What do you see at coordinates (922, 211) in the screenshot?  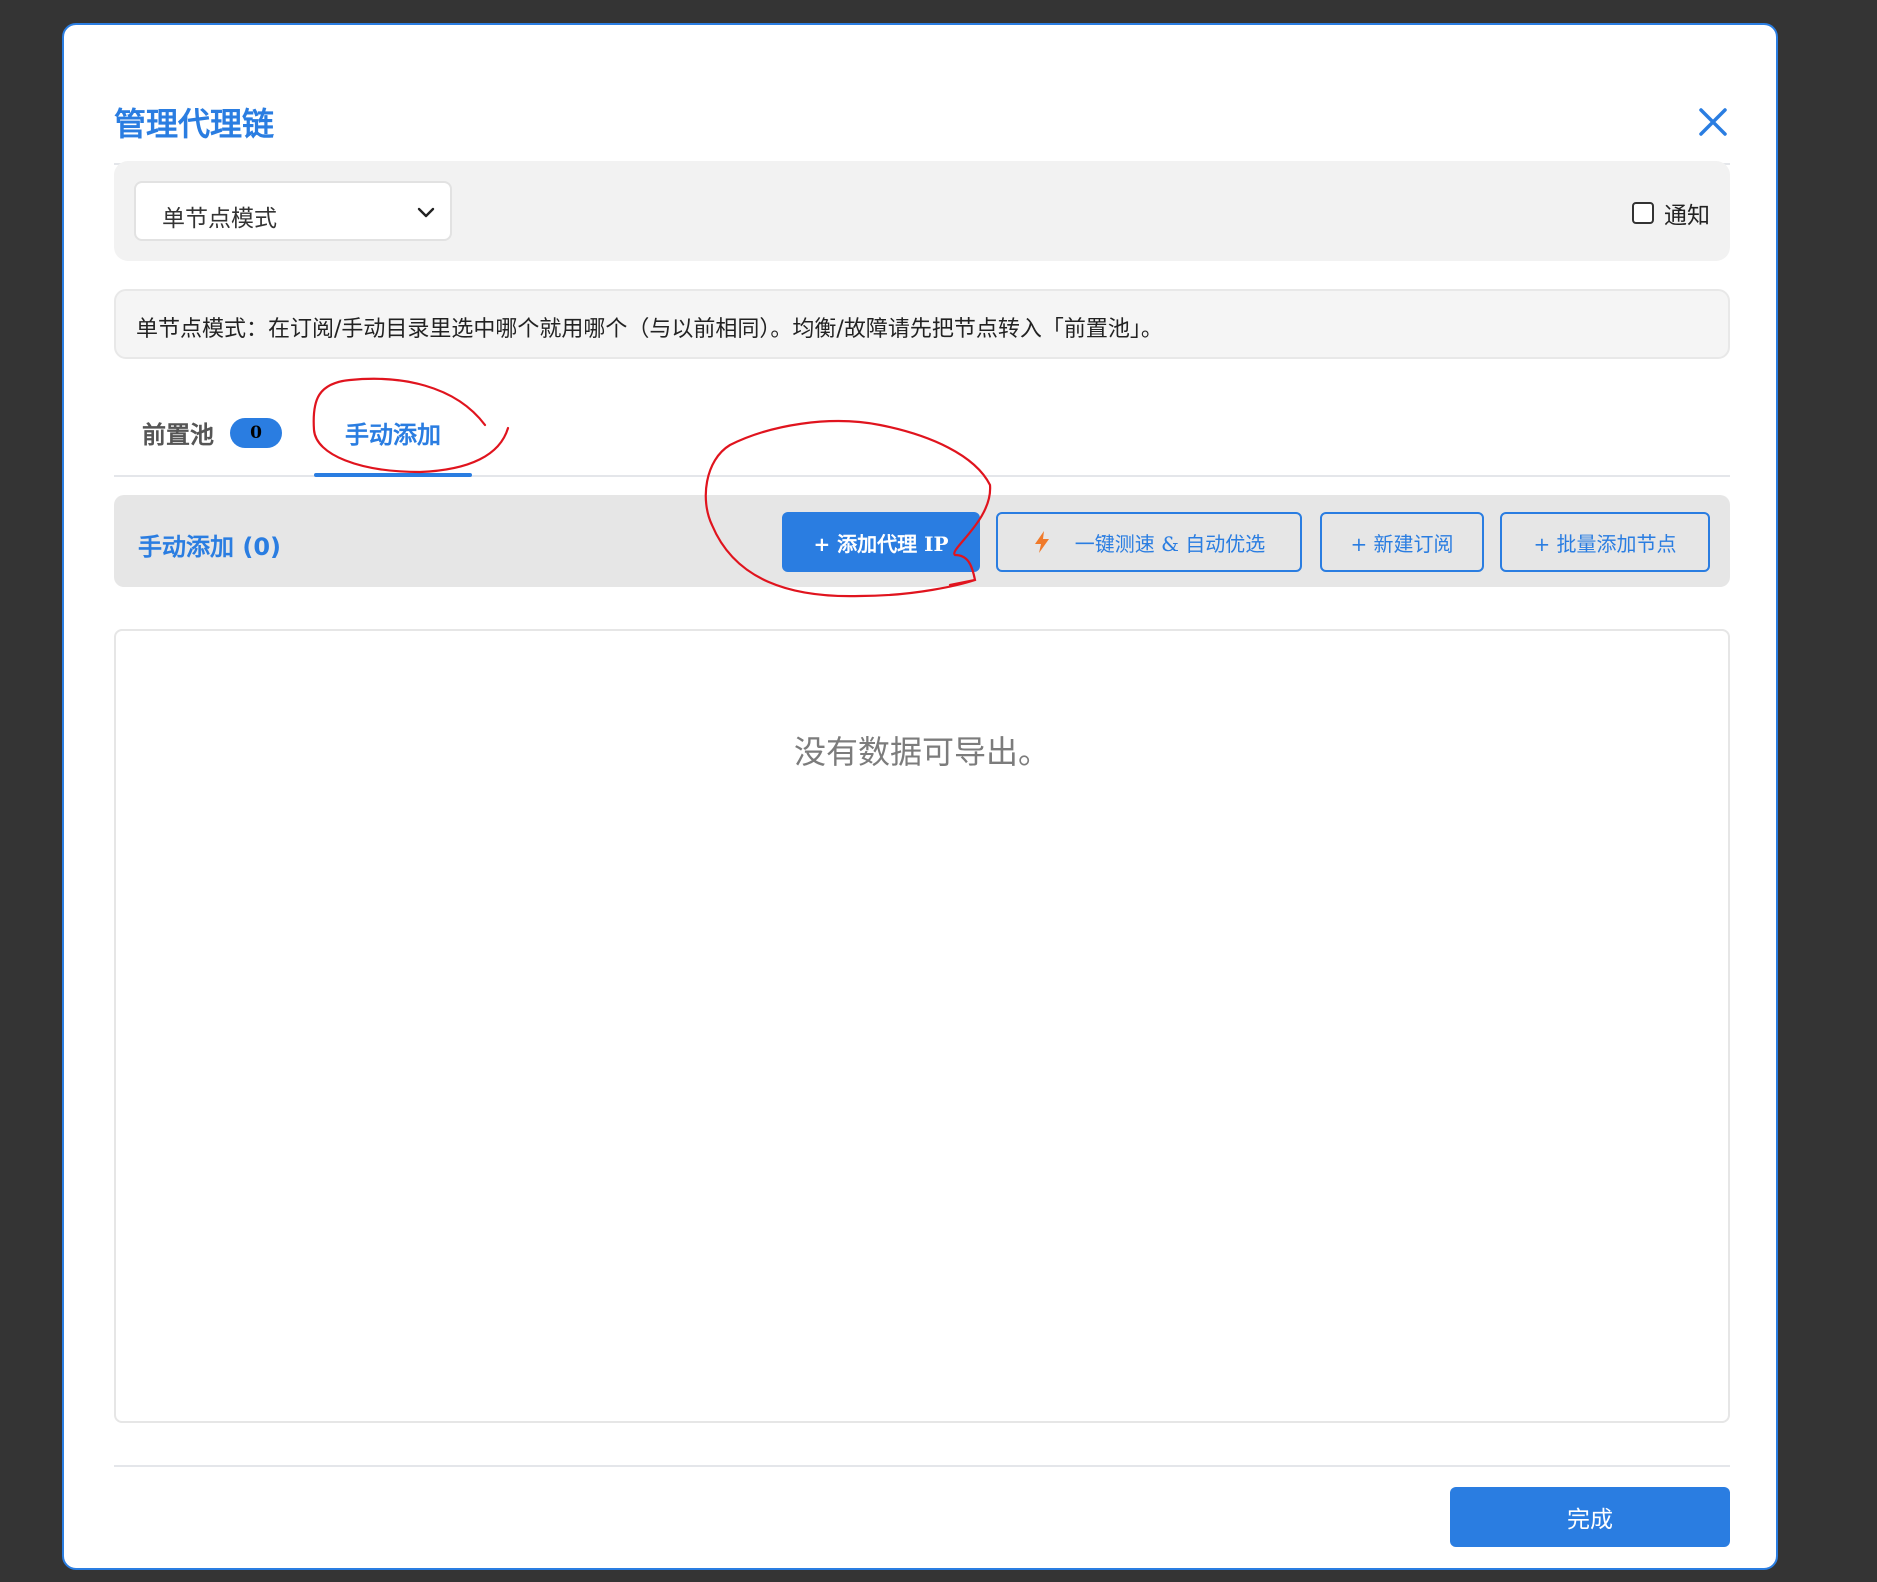 I see `mode-bar: 单节点模式 通知` at bounding box center [922, 211].